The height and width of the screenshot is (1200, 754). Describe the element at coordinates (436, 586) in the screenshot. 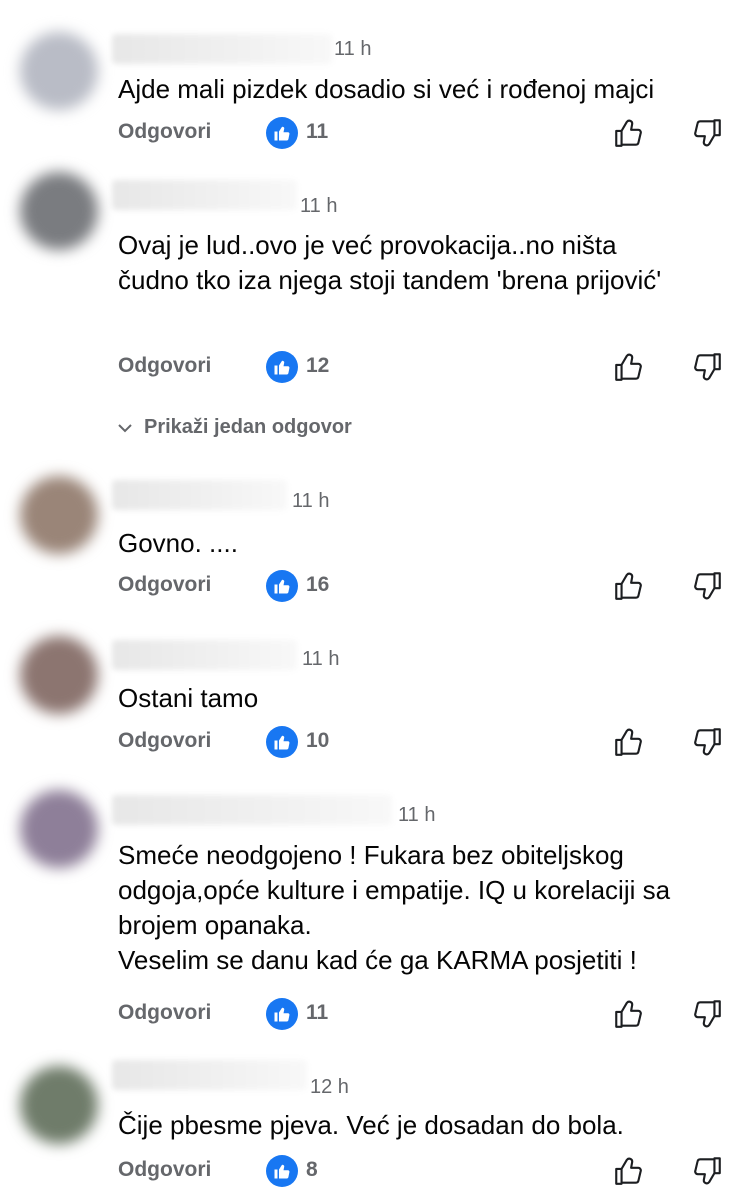

I see `comment-actions: Odgovori 16` at that location.